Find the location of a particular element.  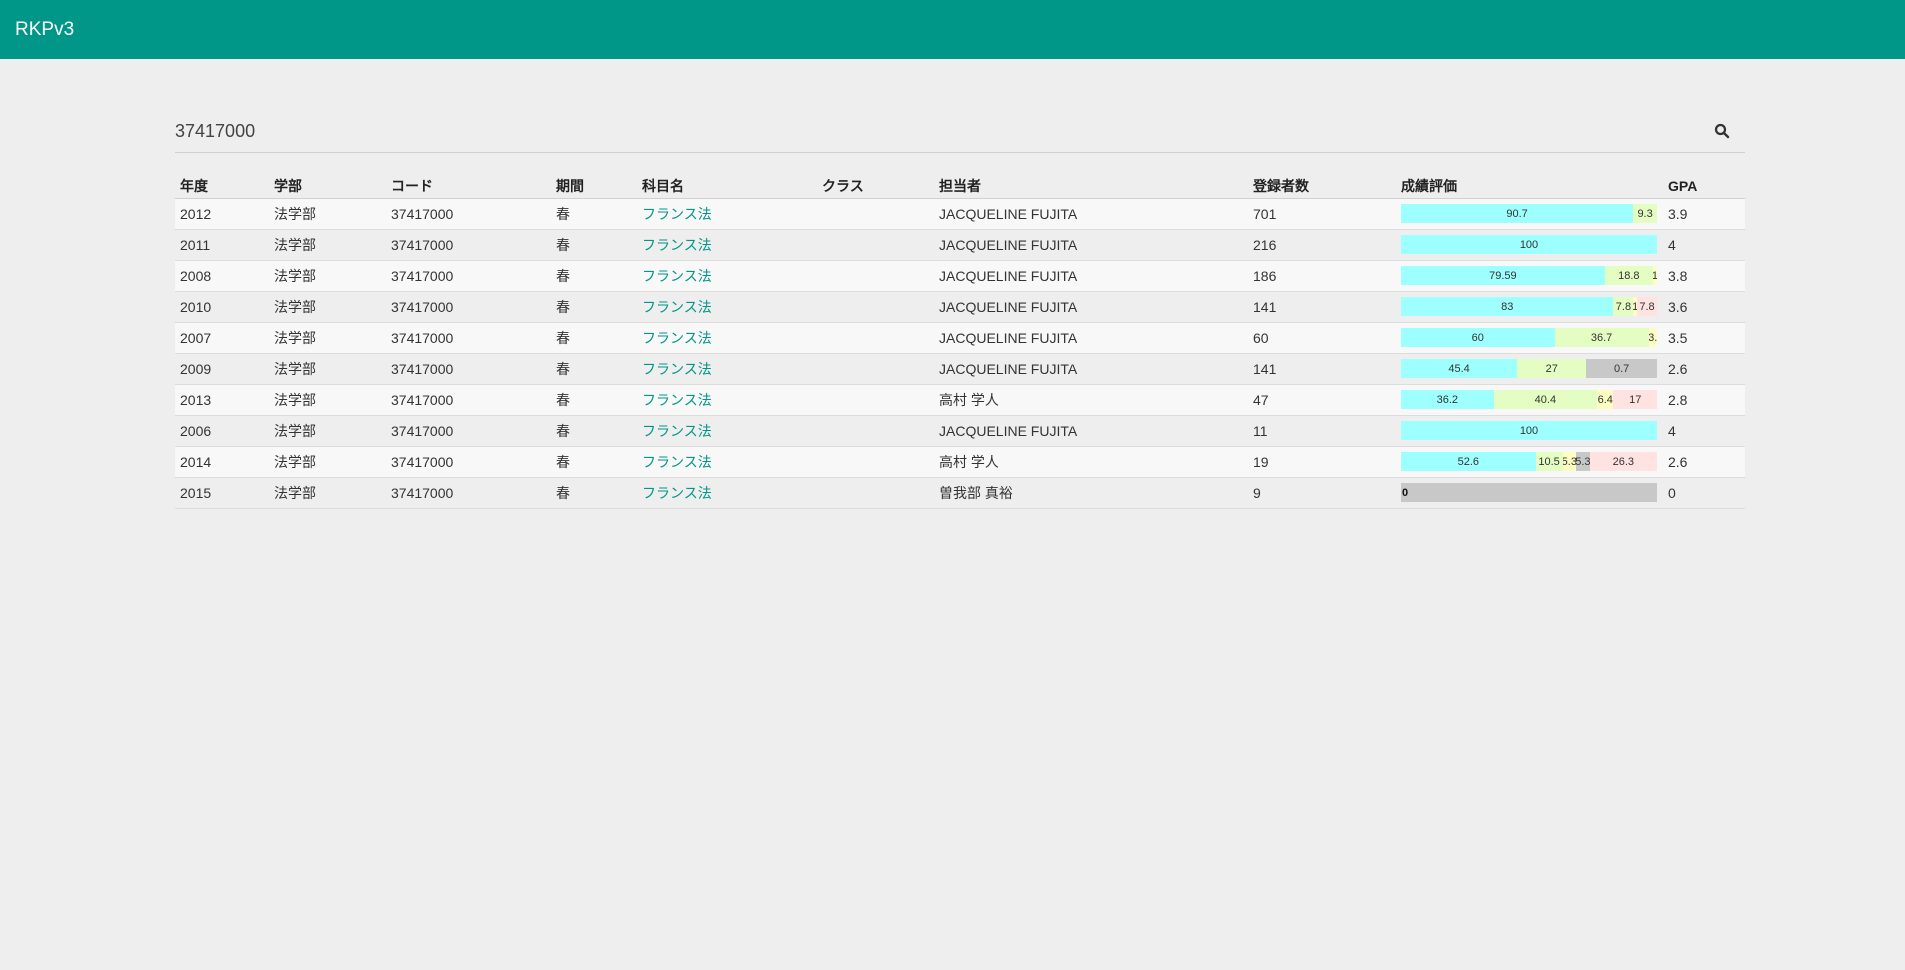

grade-segment-a: 79.59 is located at coordinates (1503, 275).